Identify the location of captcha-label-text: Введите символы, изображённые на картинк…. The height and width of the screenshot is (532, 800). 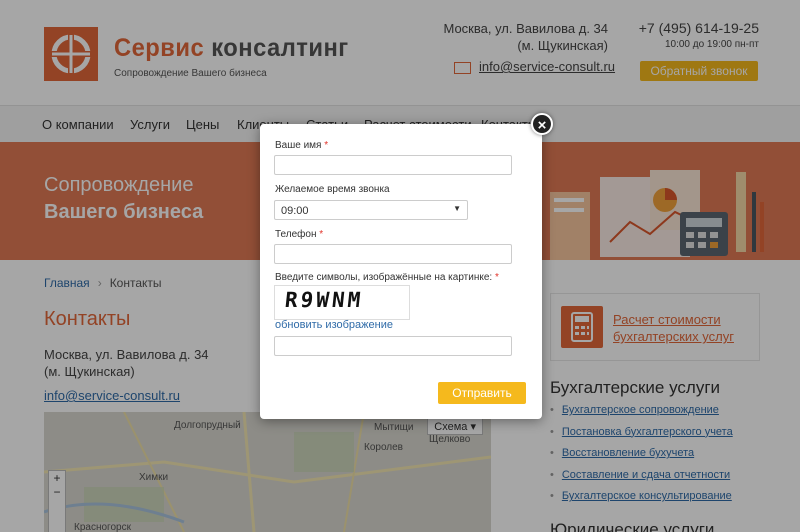
(384, 277).